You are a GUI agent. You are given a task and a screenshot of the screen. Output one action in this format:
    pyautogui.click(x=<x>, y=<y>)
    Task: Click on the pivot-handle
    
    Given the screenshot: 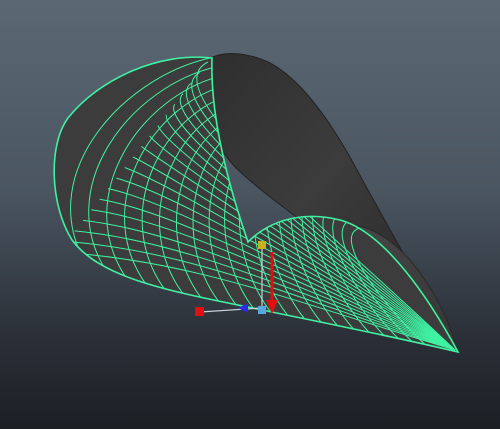 What is the action you would take?
    pyautogui.click(x=262, y=245)
    